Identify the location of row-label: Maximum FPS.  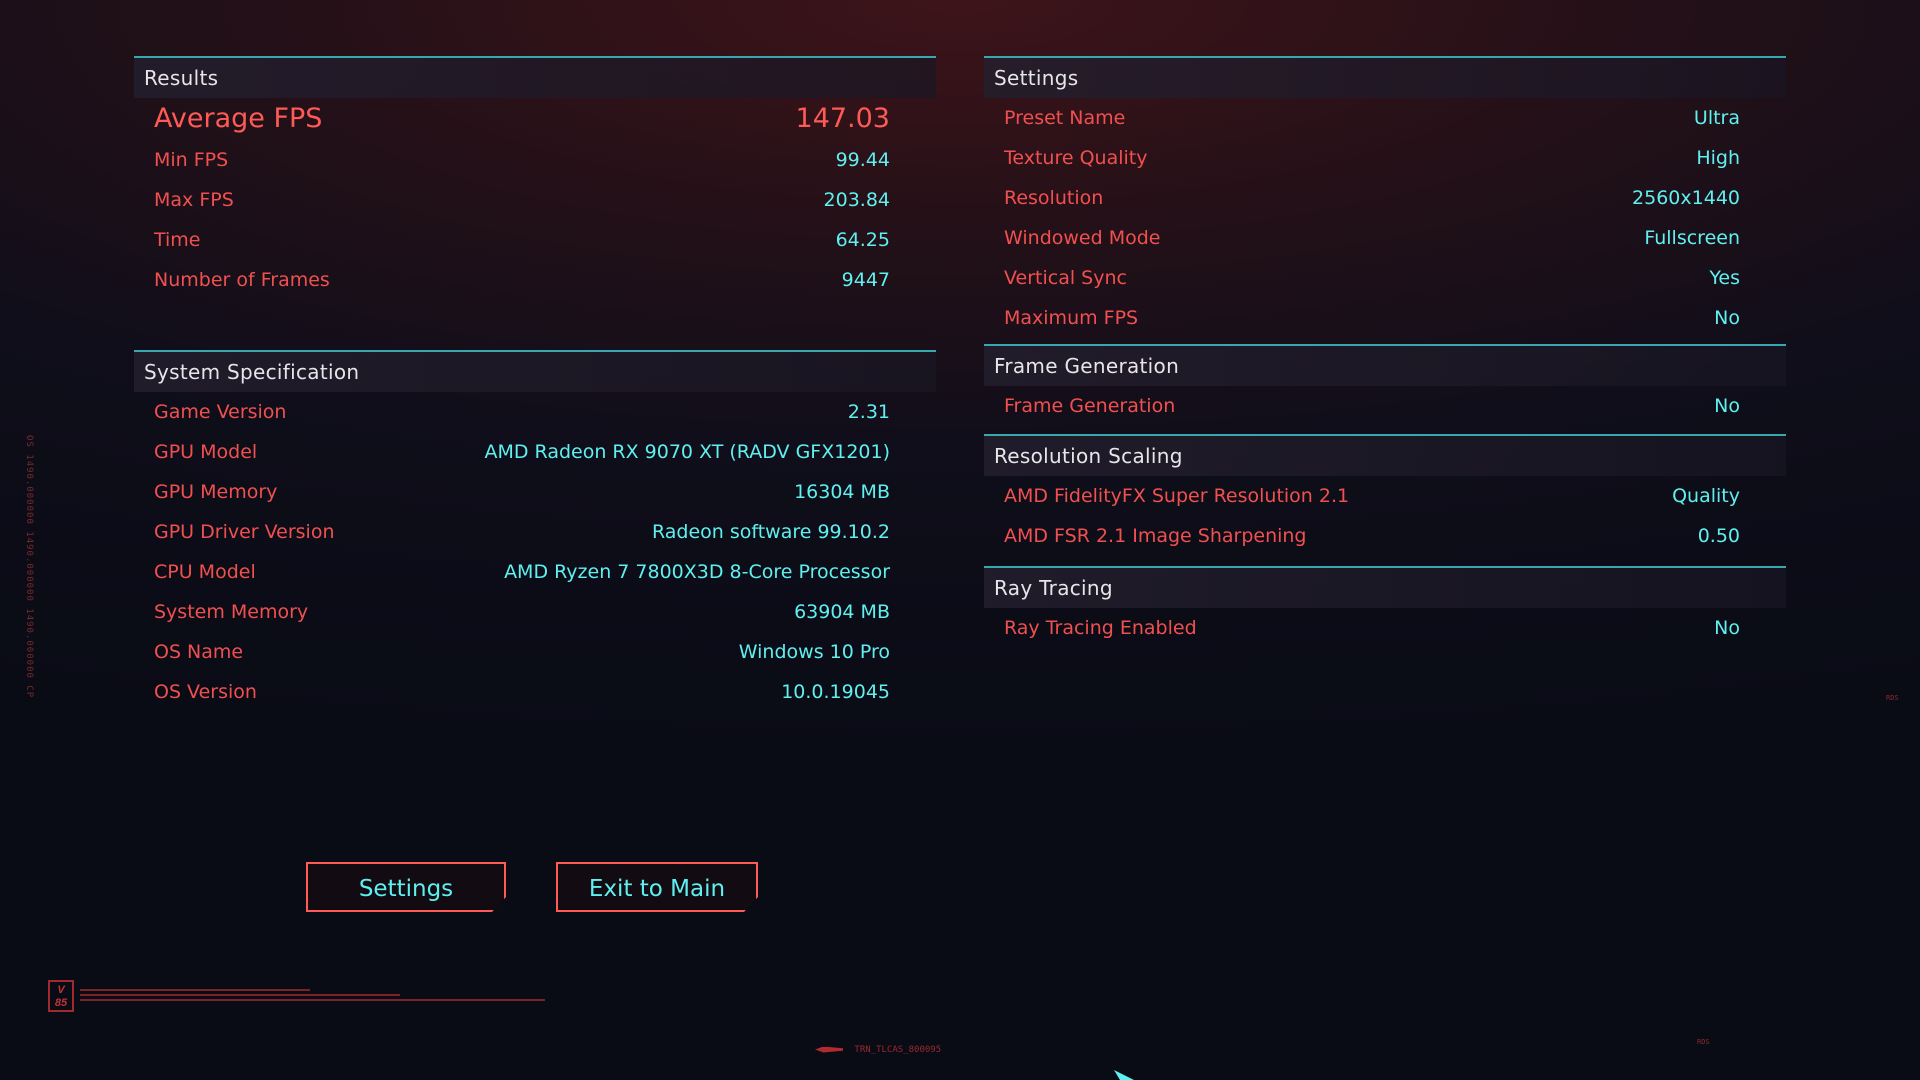
(1071, 318).